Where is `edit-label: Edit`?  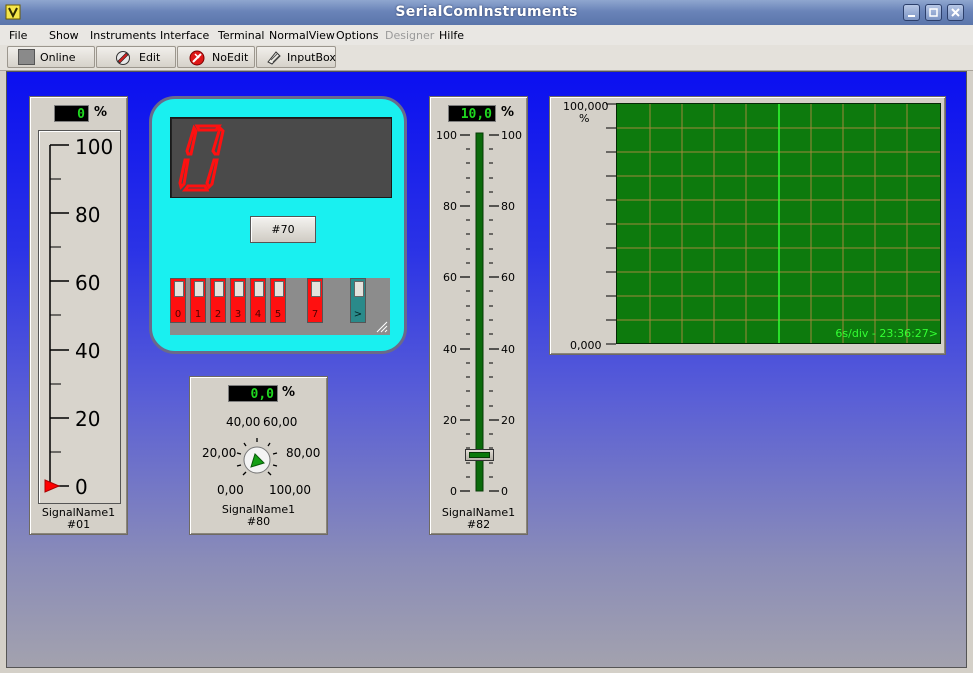
edit-label: Edit is located at coordinates (150, 57).